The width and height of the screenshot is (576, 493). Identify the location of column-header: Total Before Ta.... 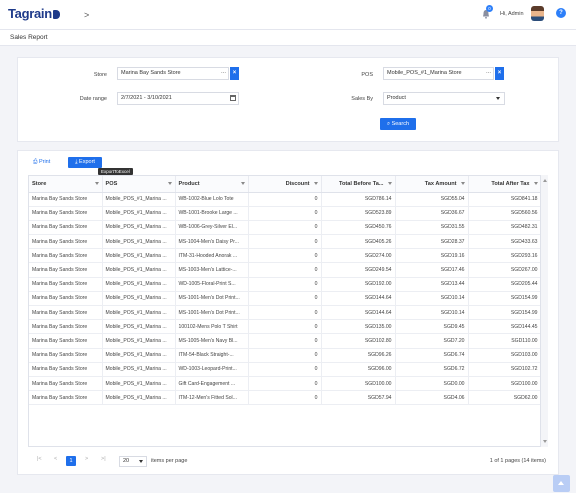
(358, 184).